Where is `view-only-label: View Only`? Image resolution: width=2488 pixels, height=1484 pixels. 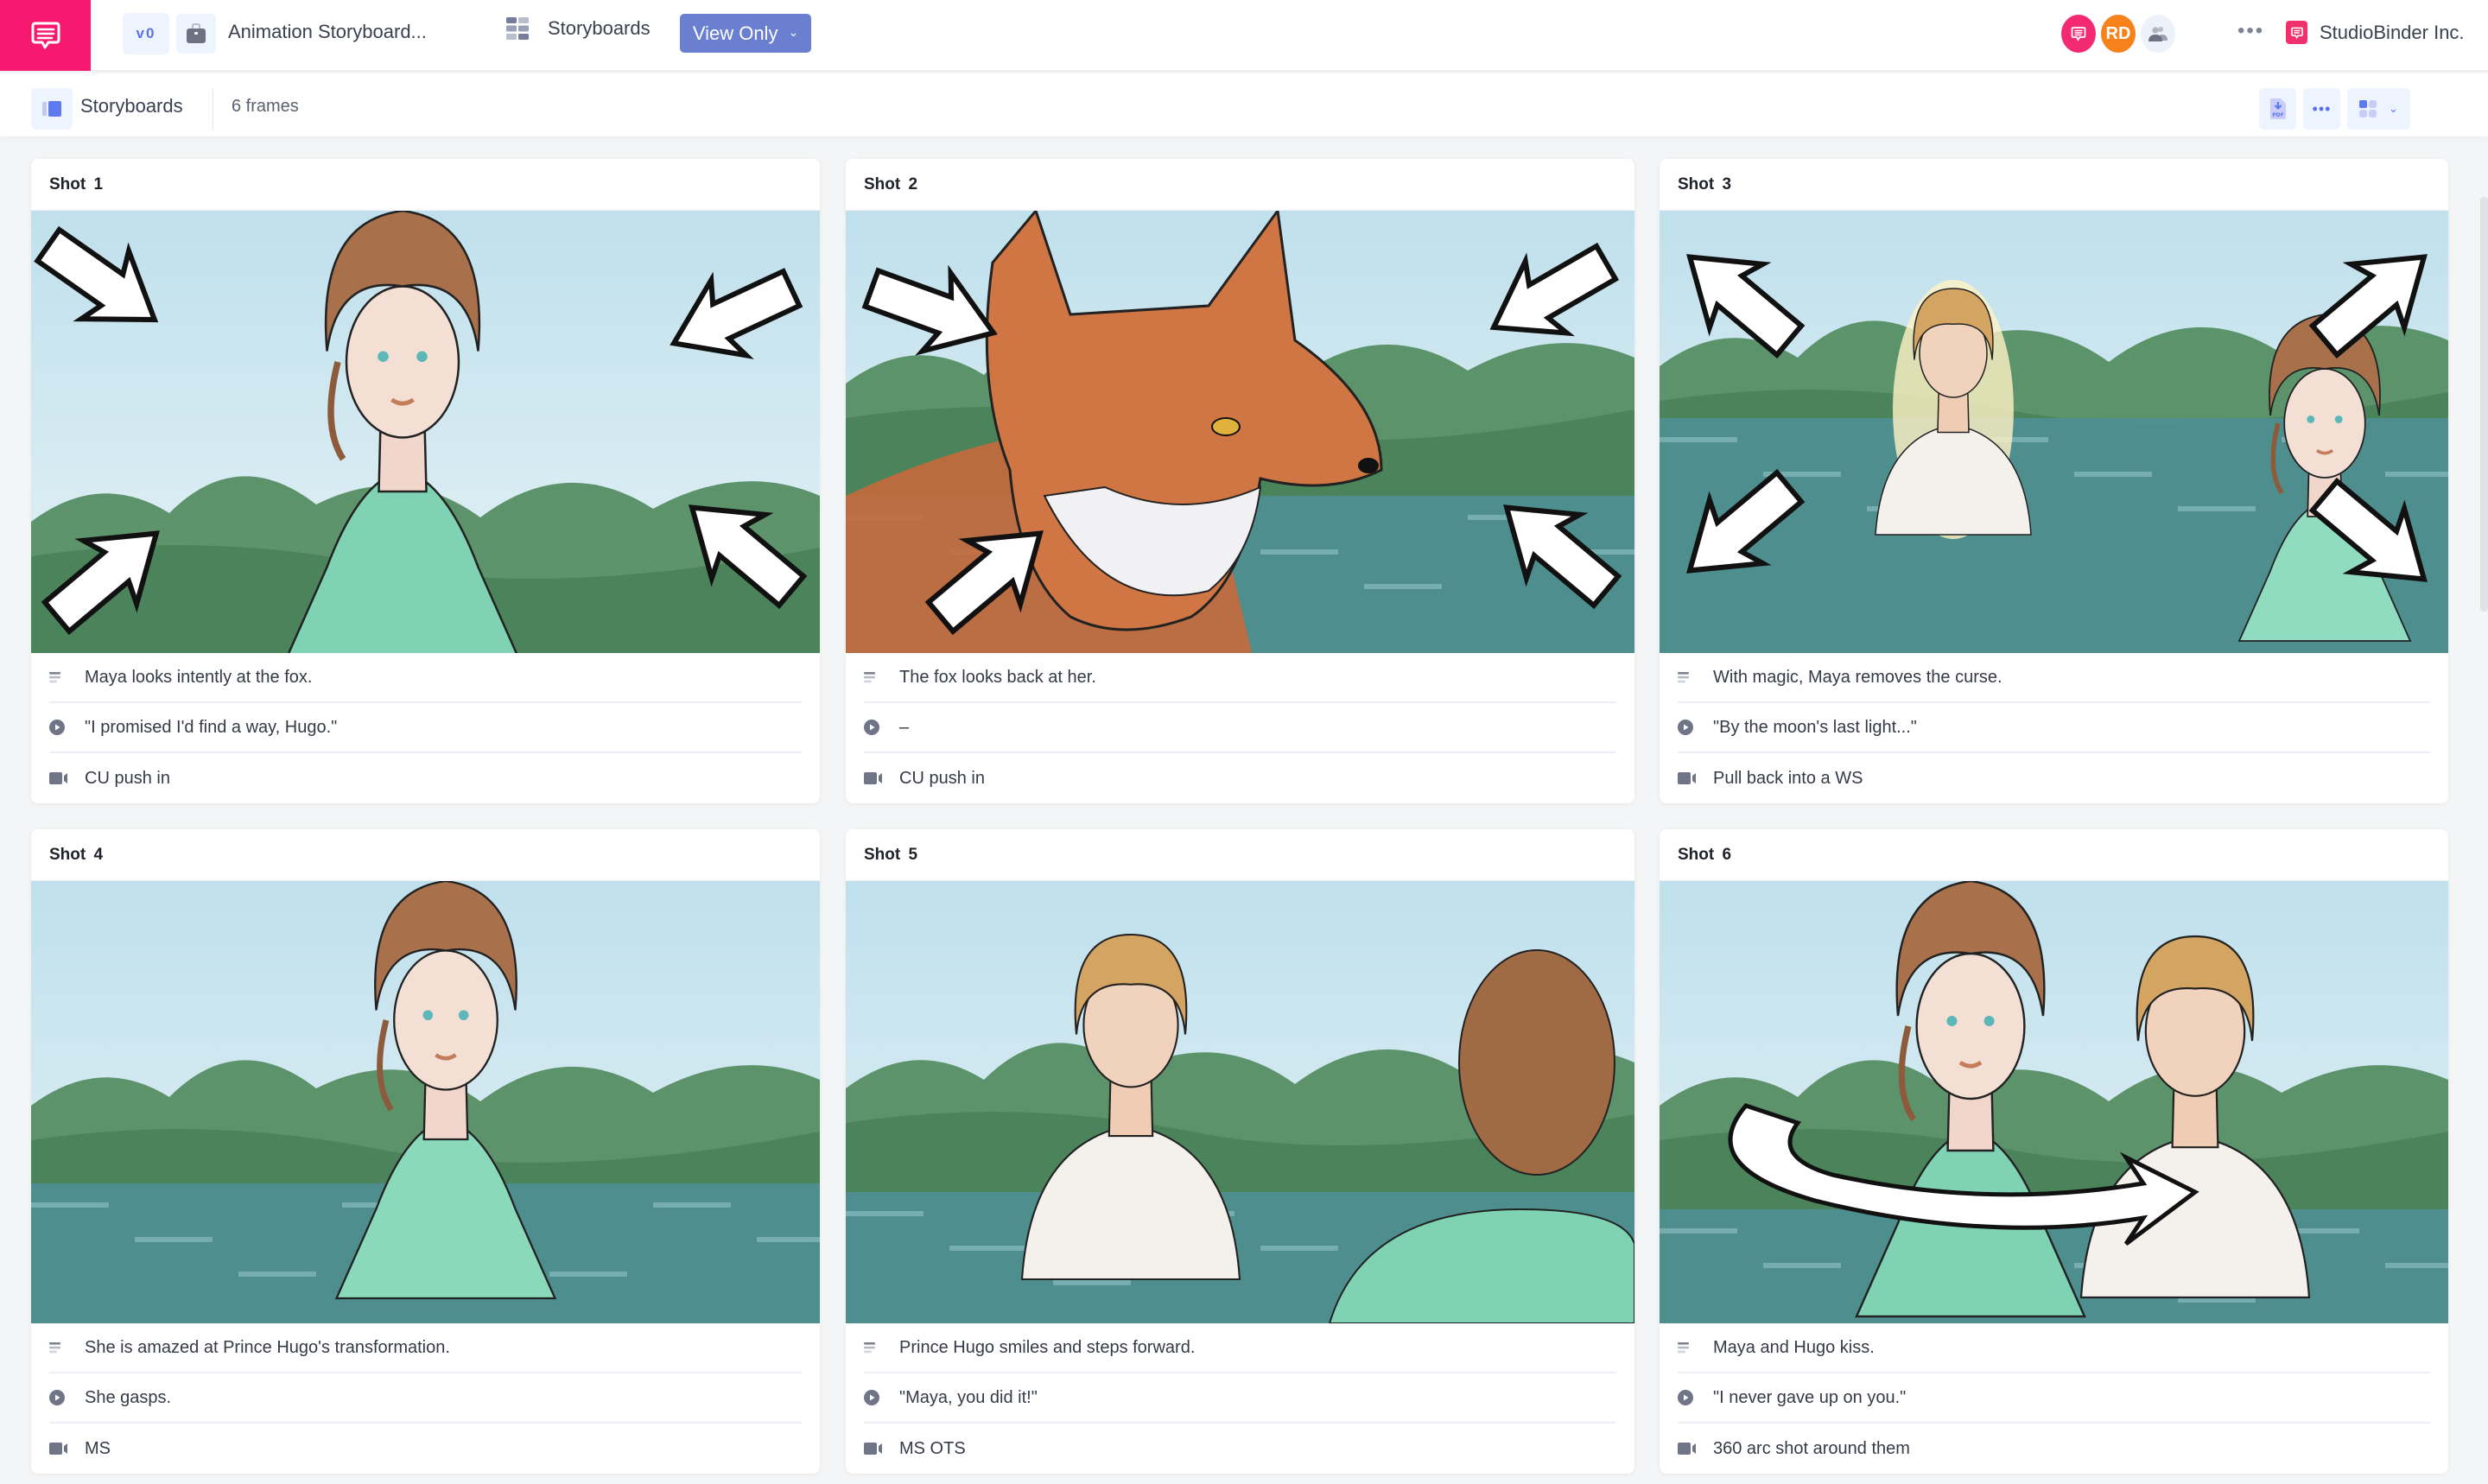
view-only-label: View Only is located at coordinates (735, 33).